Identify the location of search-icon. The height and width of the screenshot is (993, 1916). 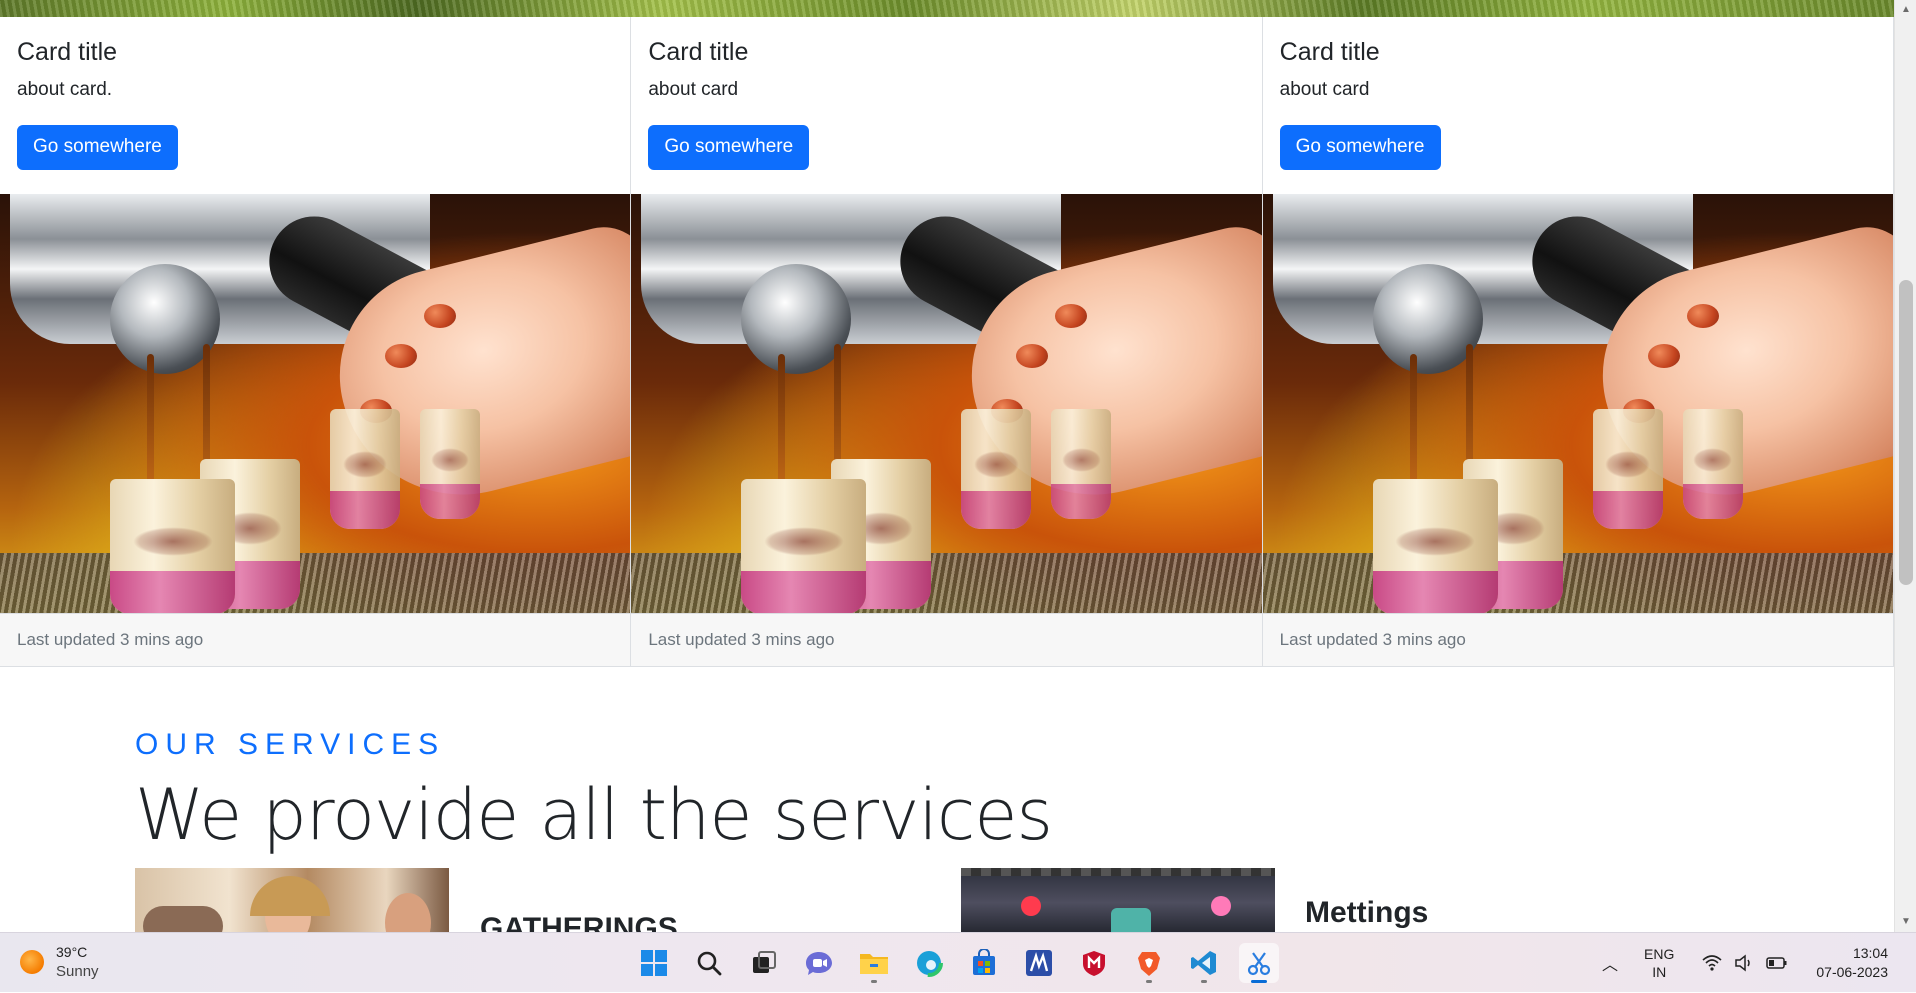
(709, 963).